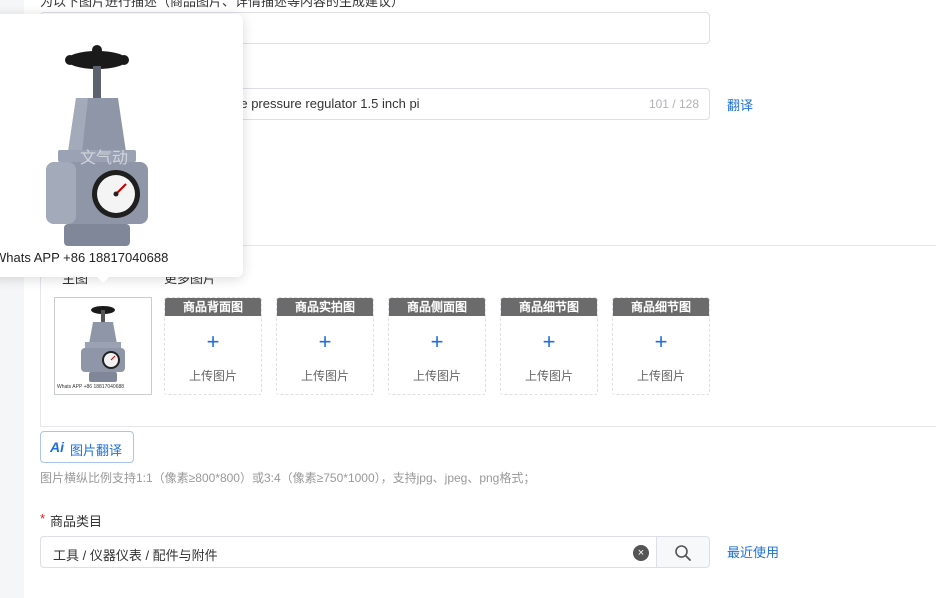  I want to click on title-char-counter: 101 / 128, so click(673, 104).